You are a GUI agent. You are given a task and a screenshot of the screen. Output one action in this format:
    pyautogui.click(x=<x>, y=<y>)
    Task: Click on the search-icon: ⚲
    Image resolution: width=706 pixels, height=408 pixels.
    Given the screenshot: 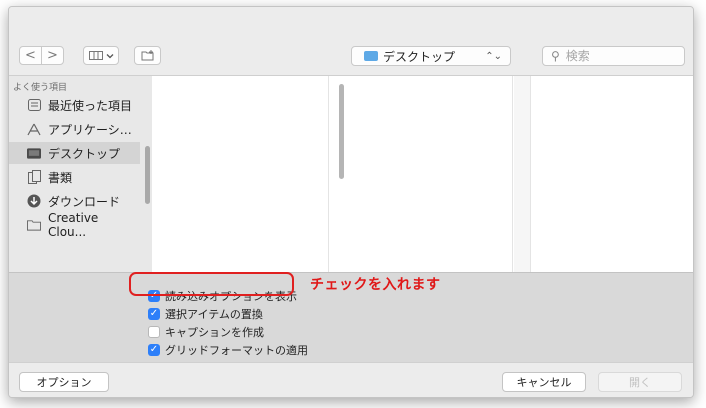 What is the action you would take?
    pyautogui.click(x=555, y=56)
    